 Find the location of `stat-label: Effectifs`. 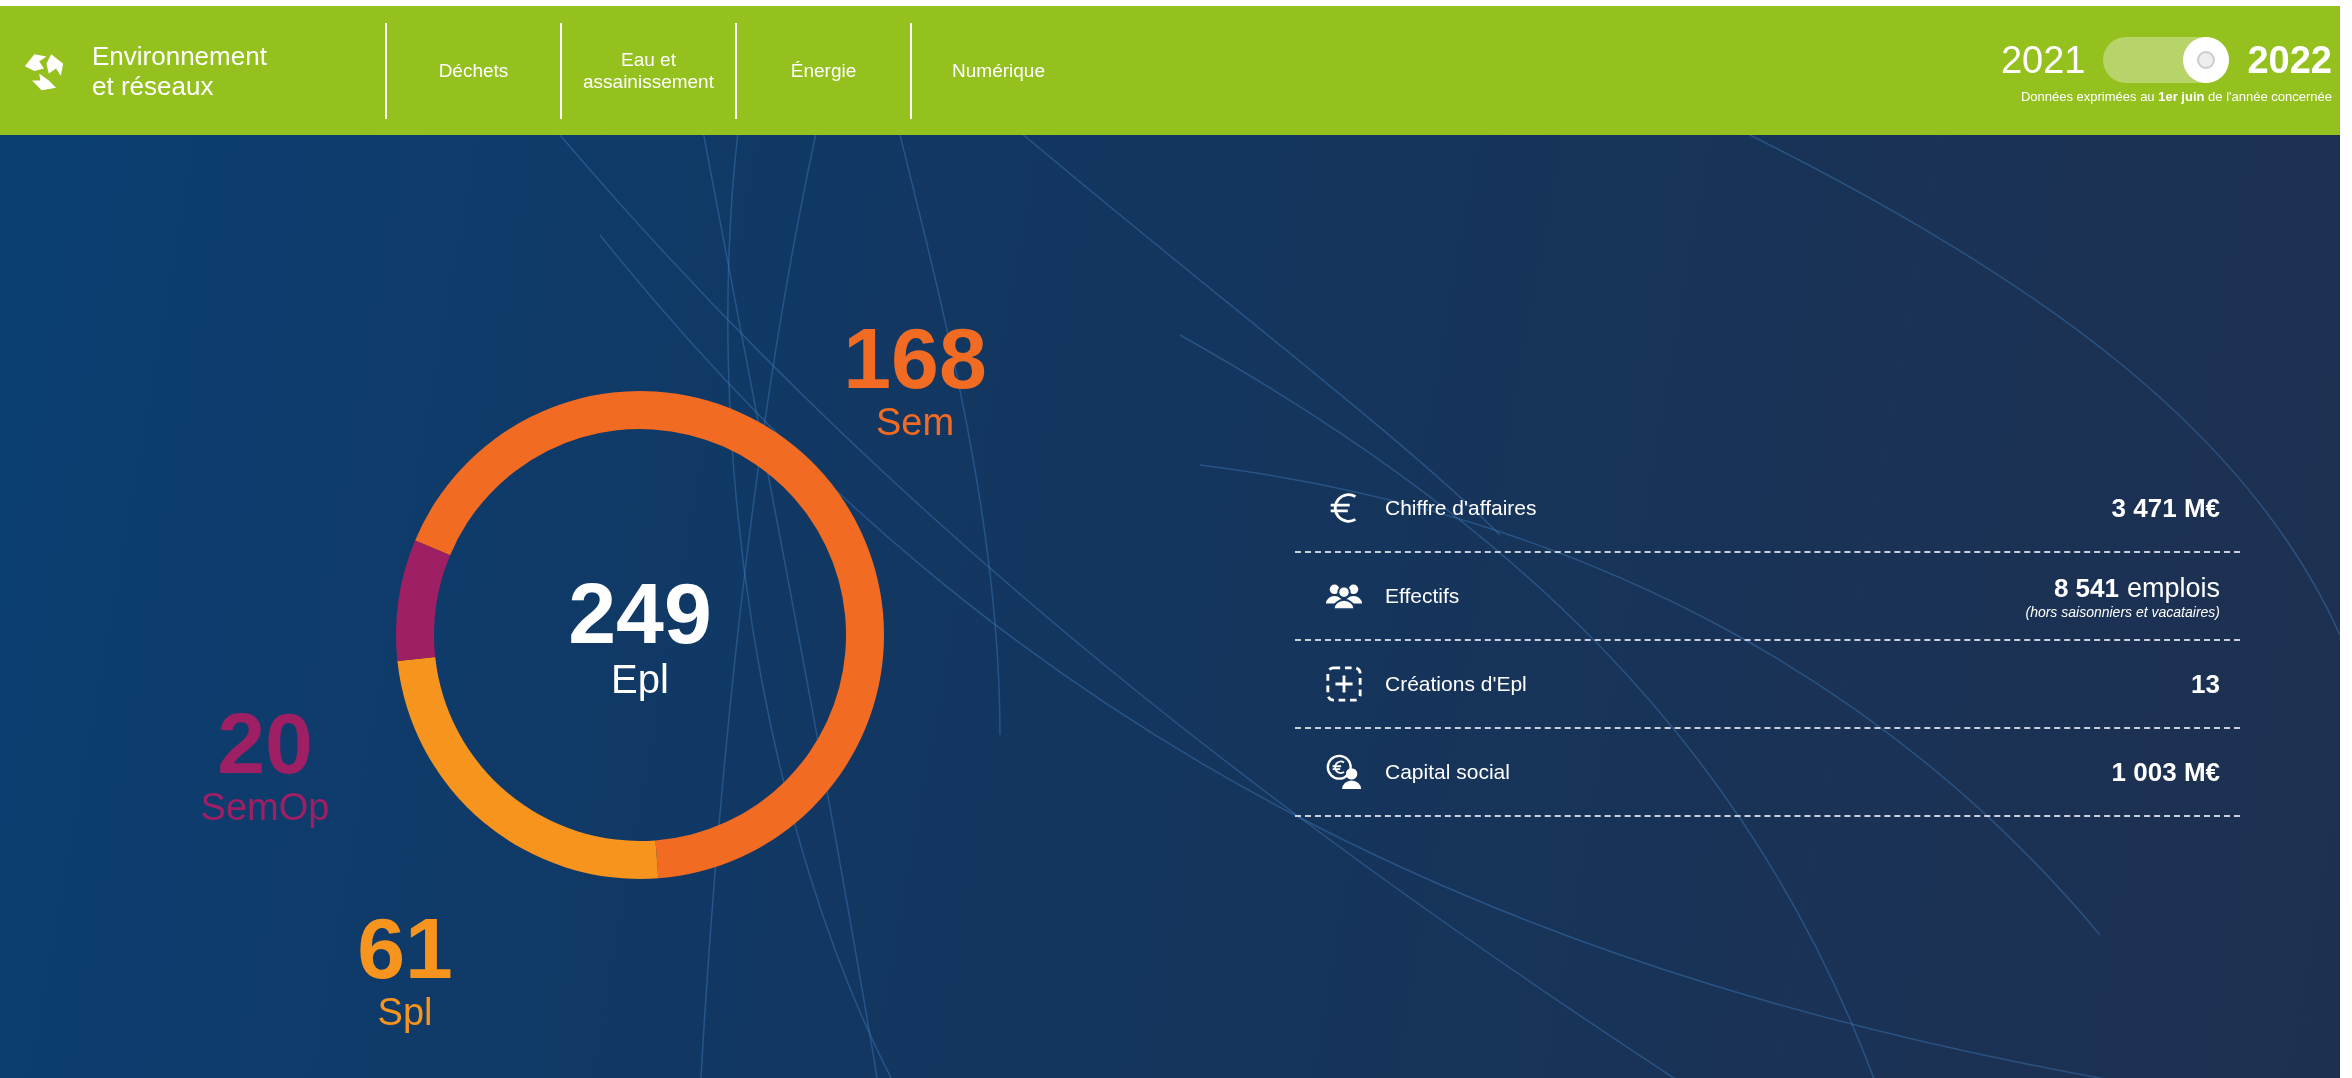

stat-label: Effectifs is located at coordinates (1422, 596).